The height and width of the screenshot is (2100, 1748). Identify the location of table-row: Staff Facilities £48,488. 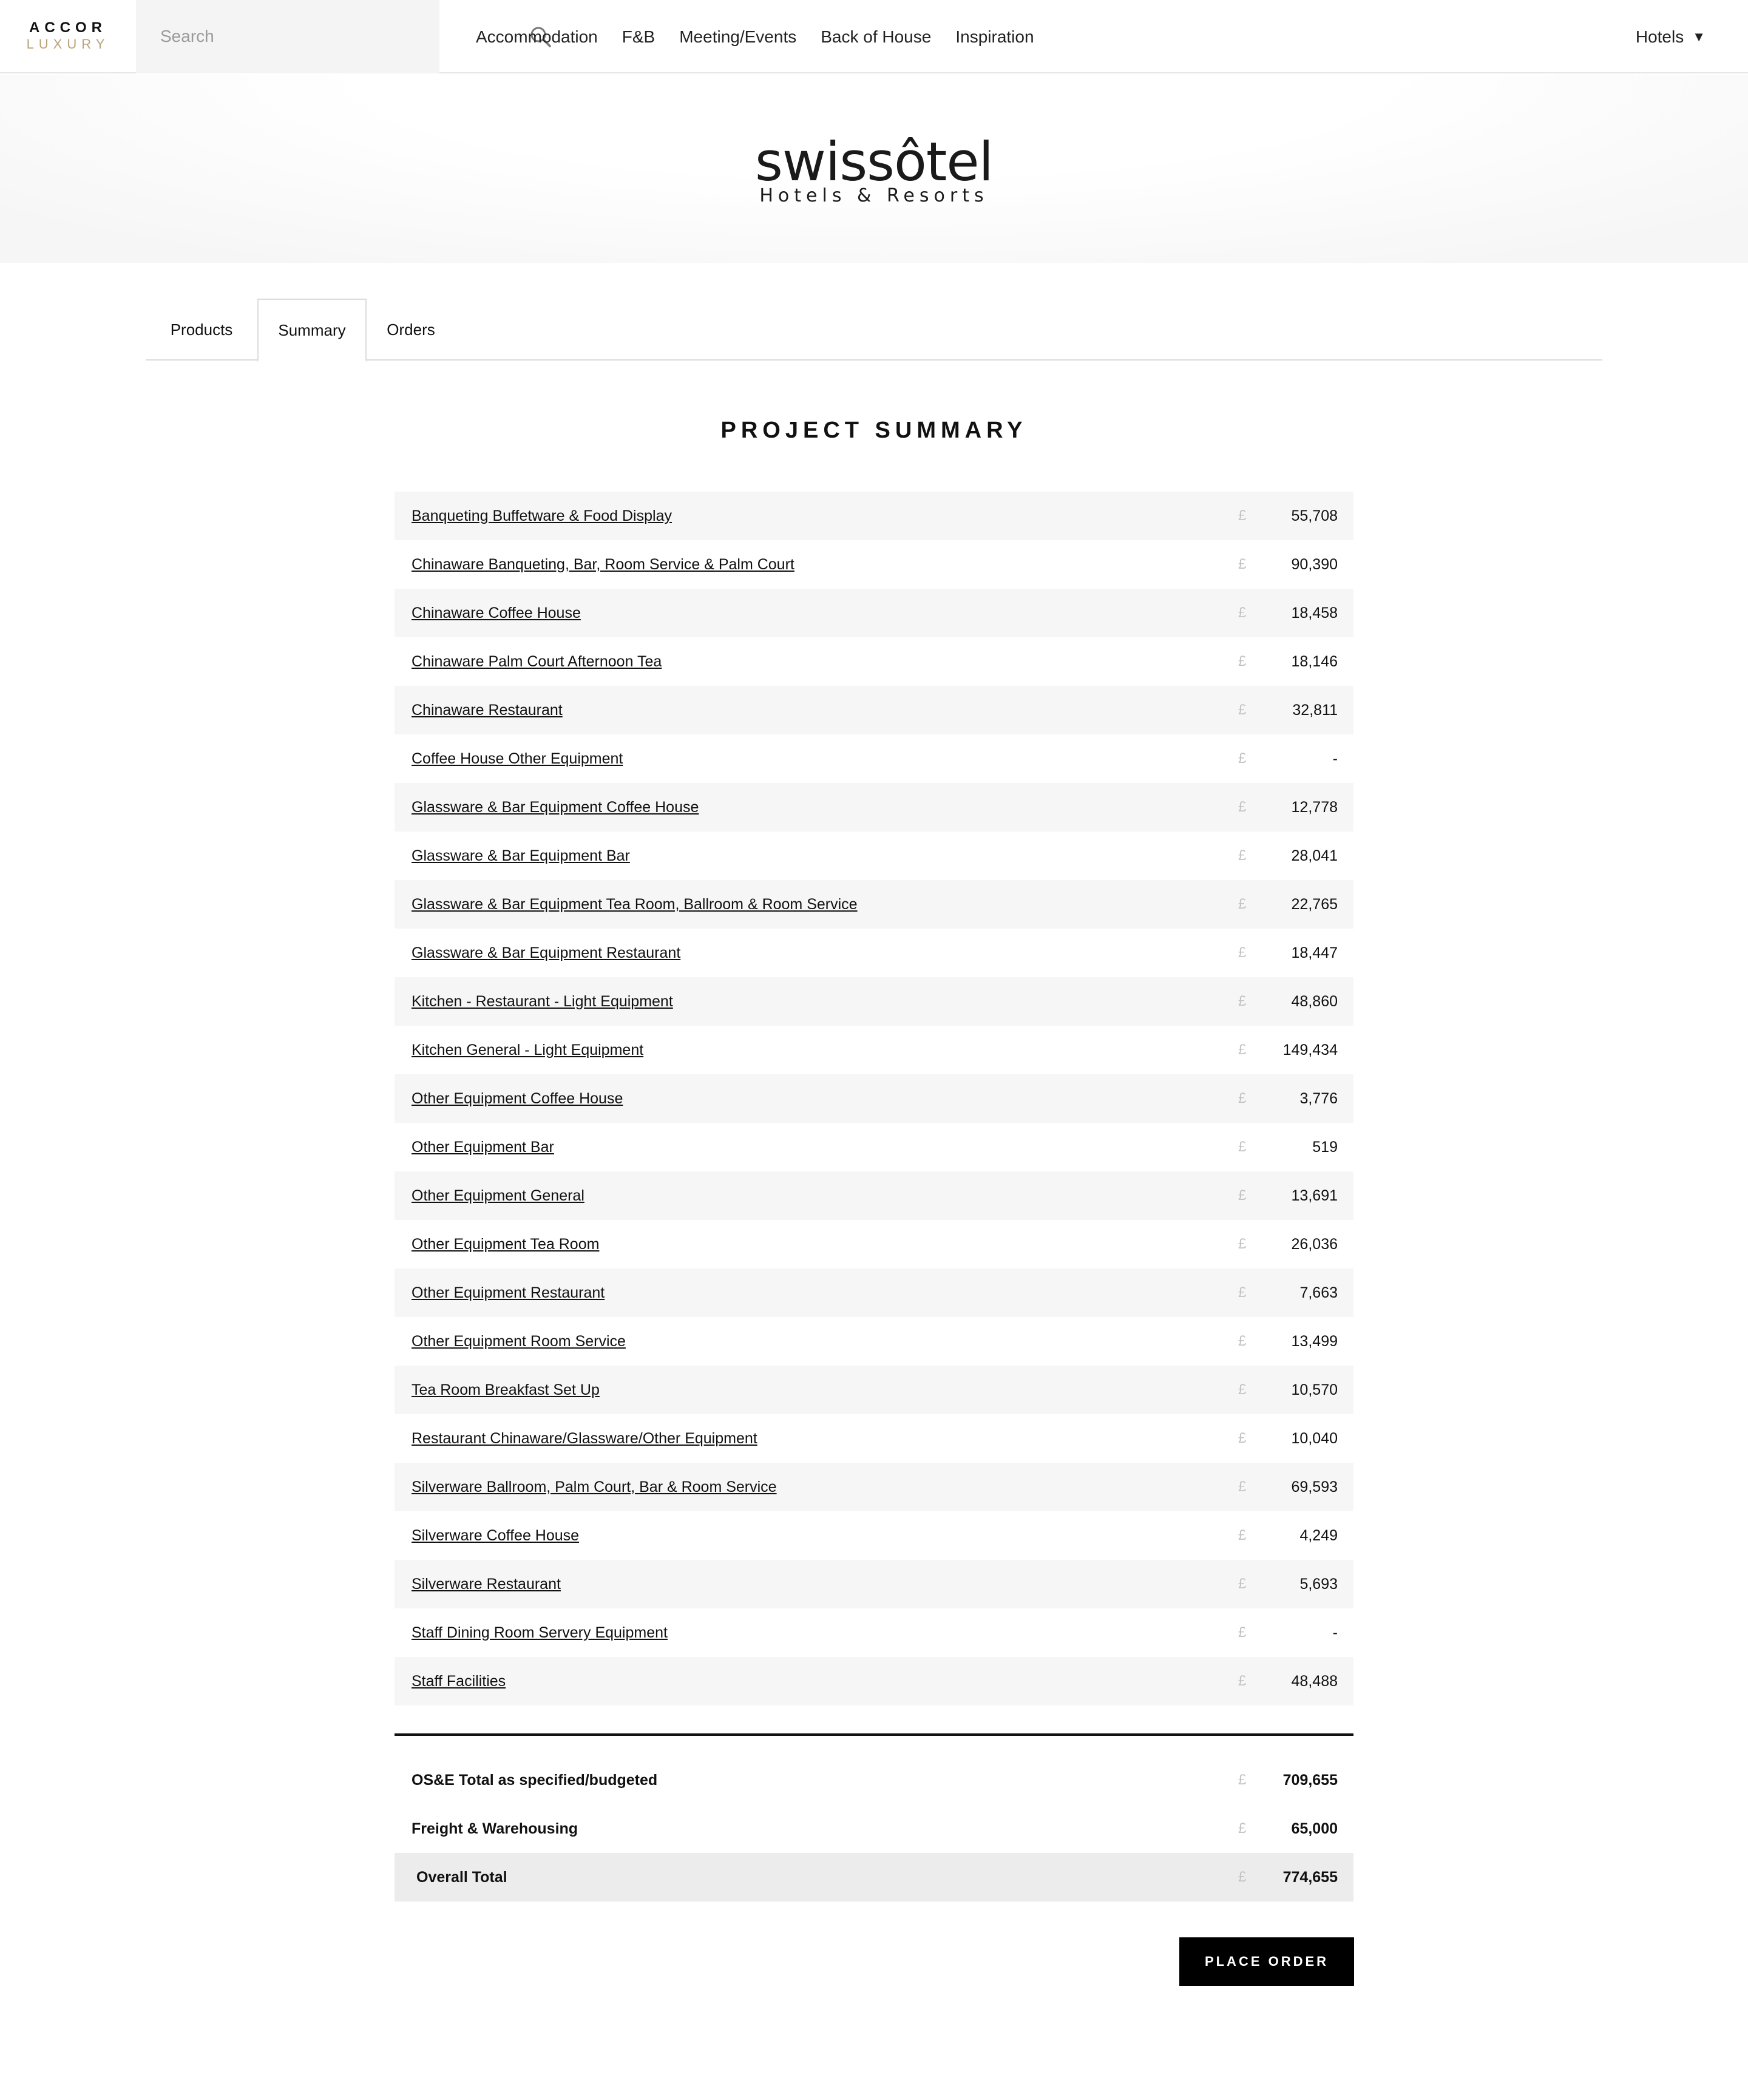
(874, 1681).